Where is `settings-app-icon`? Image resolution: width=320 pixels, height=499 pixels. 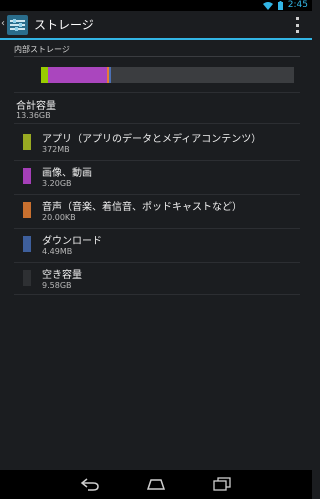 settings-app-icon is located at coordinates (17, 25).